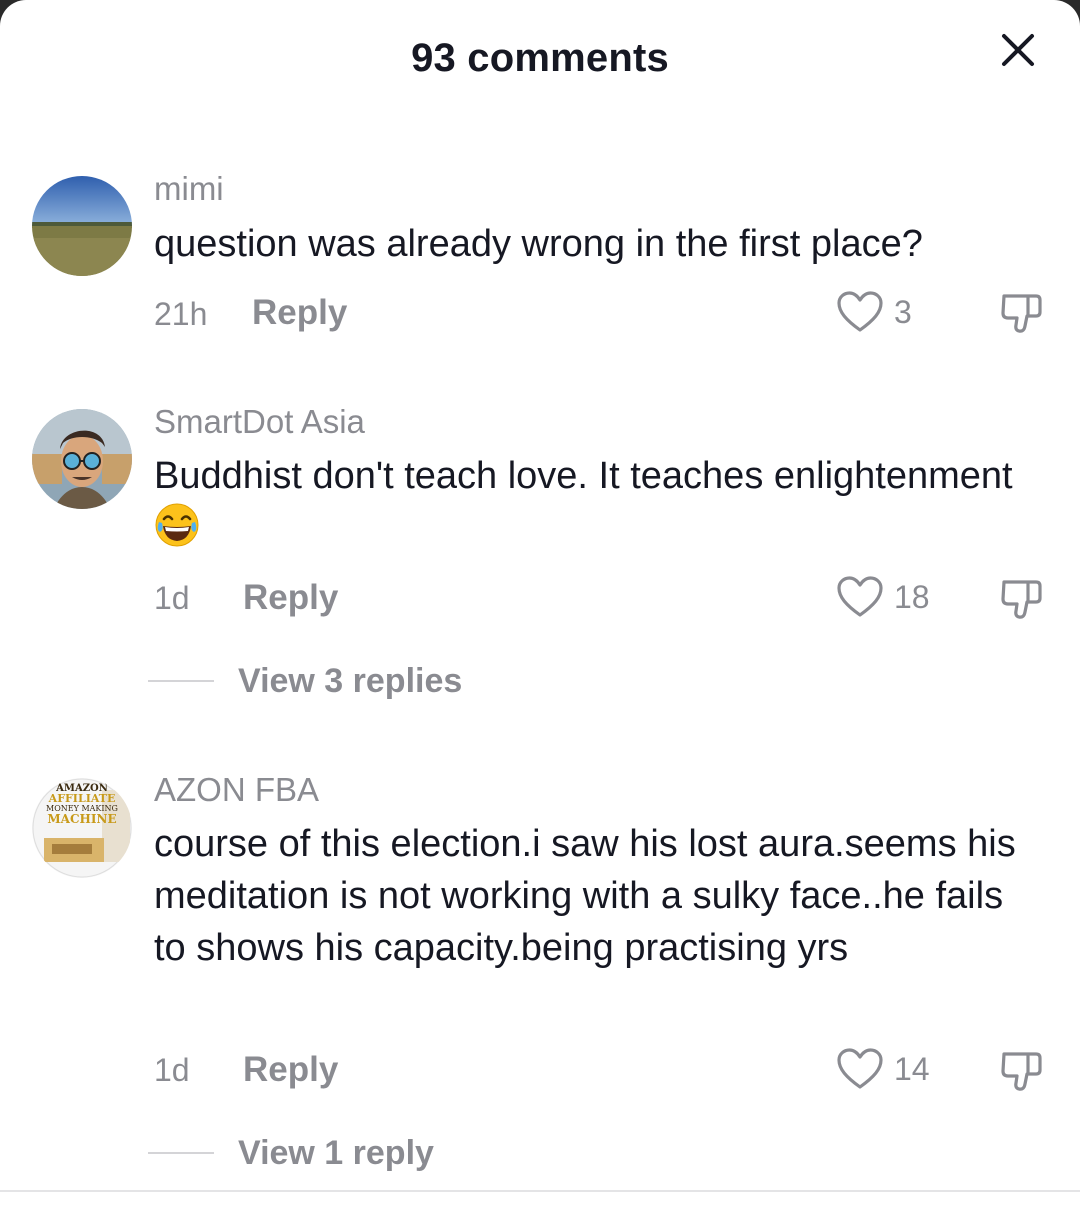  What do you see at coordinates (912, 596) in the screenshot?
I see `like-count: 18` at bounding box center [912, 596].